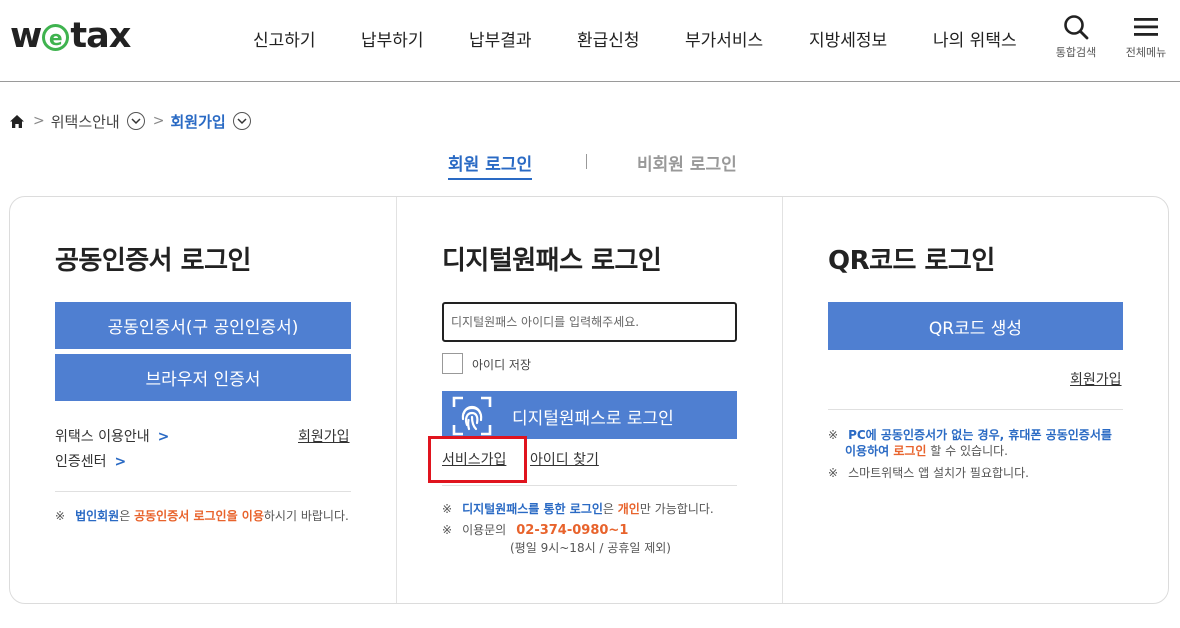  Describe the element at coordinates (1146, 37) in the screenshot. I see `full-menu-button: 전체메뉴` at that location.